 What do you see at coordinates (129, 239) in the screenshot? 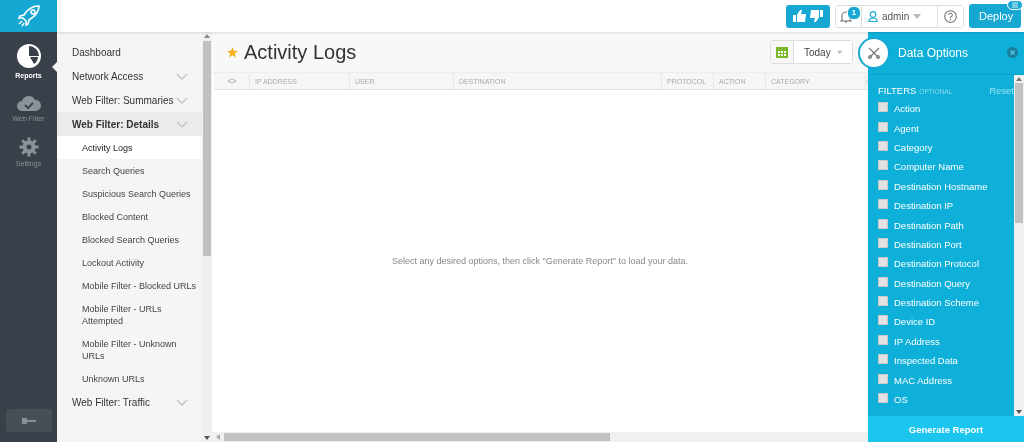
I see `menu-item: Blocked Search Queries` at bounding box center [129, 239].